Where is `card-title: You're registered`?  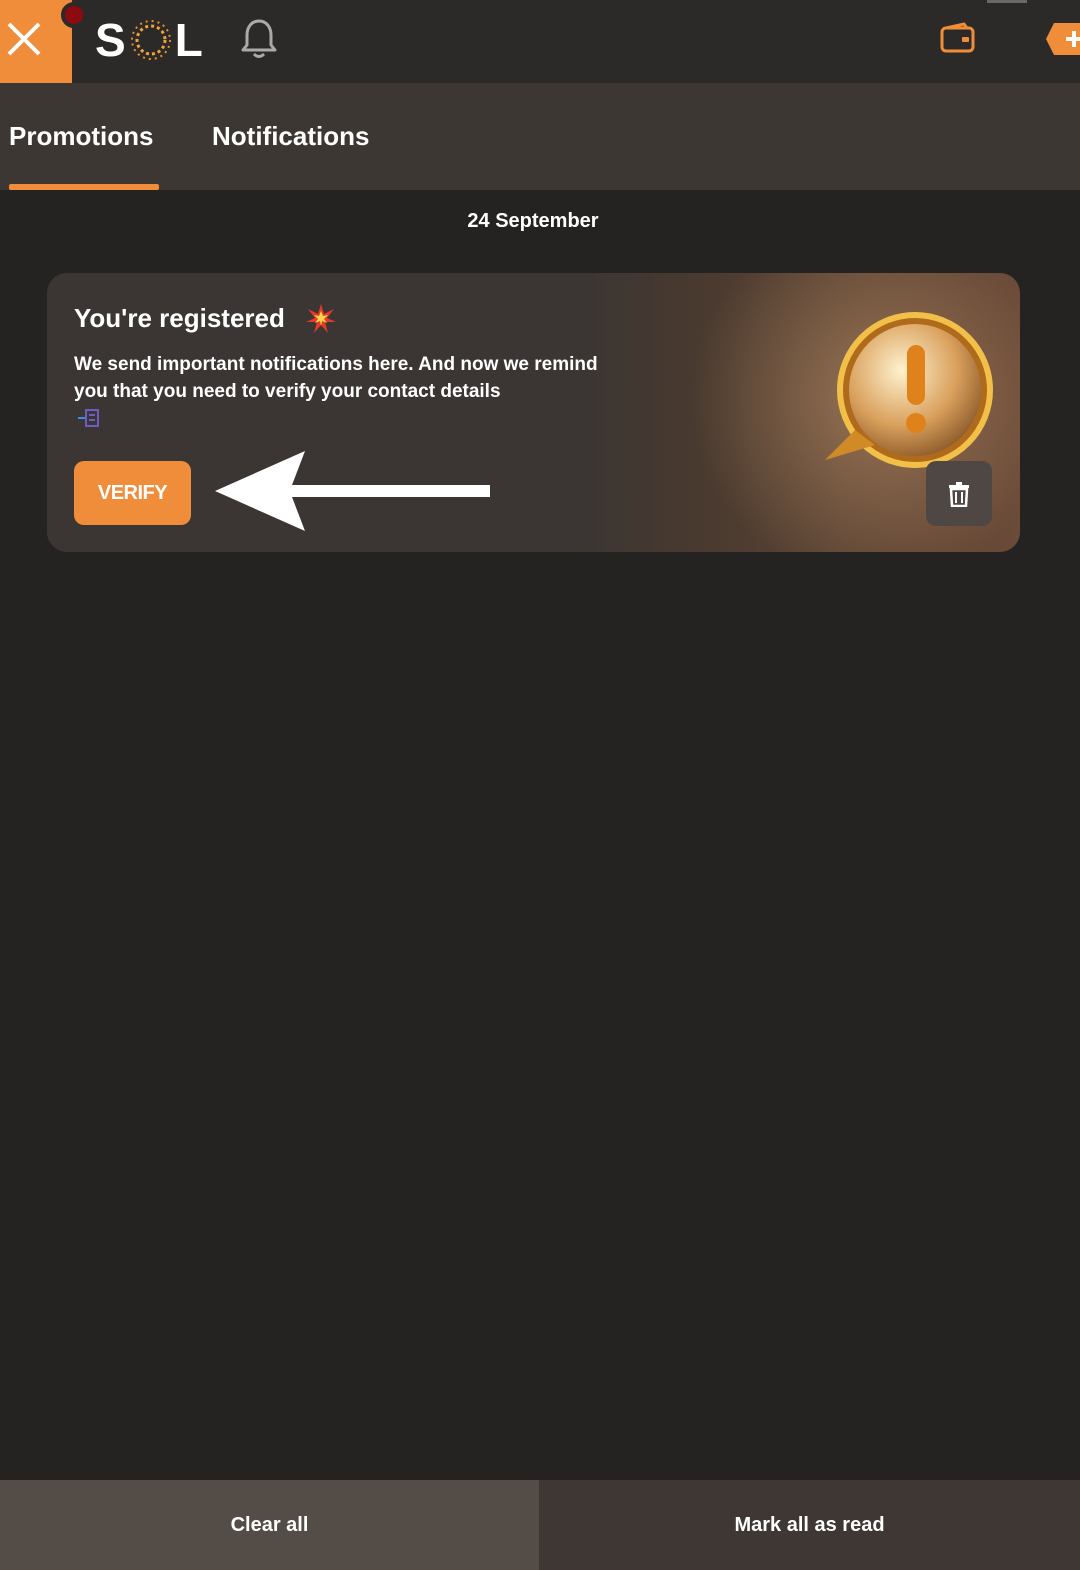
card-title: You're registered is located at coordinates (179, 318).